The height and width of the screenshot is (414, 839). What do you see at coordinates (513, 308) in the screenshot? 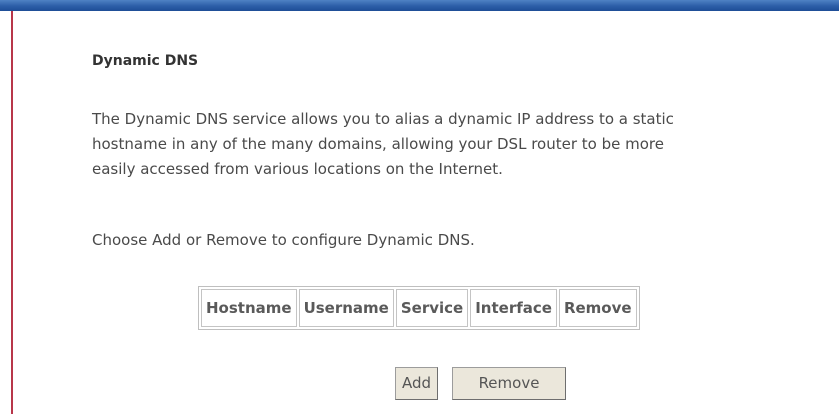
I see `column-header-interface: Interface` at bounding box center [513, 308].